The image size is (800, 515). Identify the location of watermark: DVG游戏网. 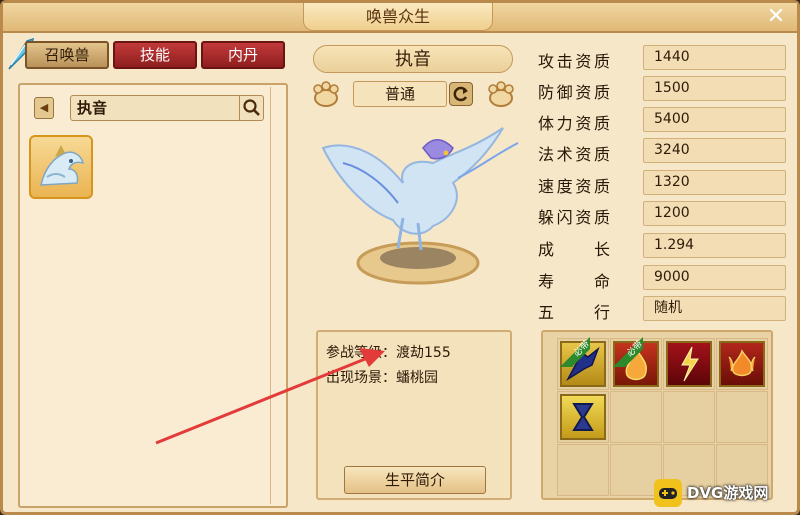
(726, 493).